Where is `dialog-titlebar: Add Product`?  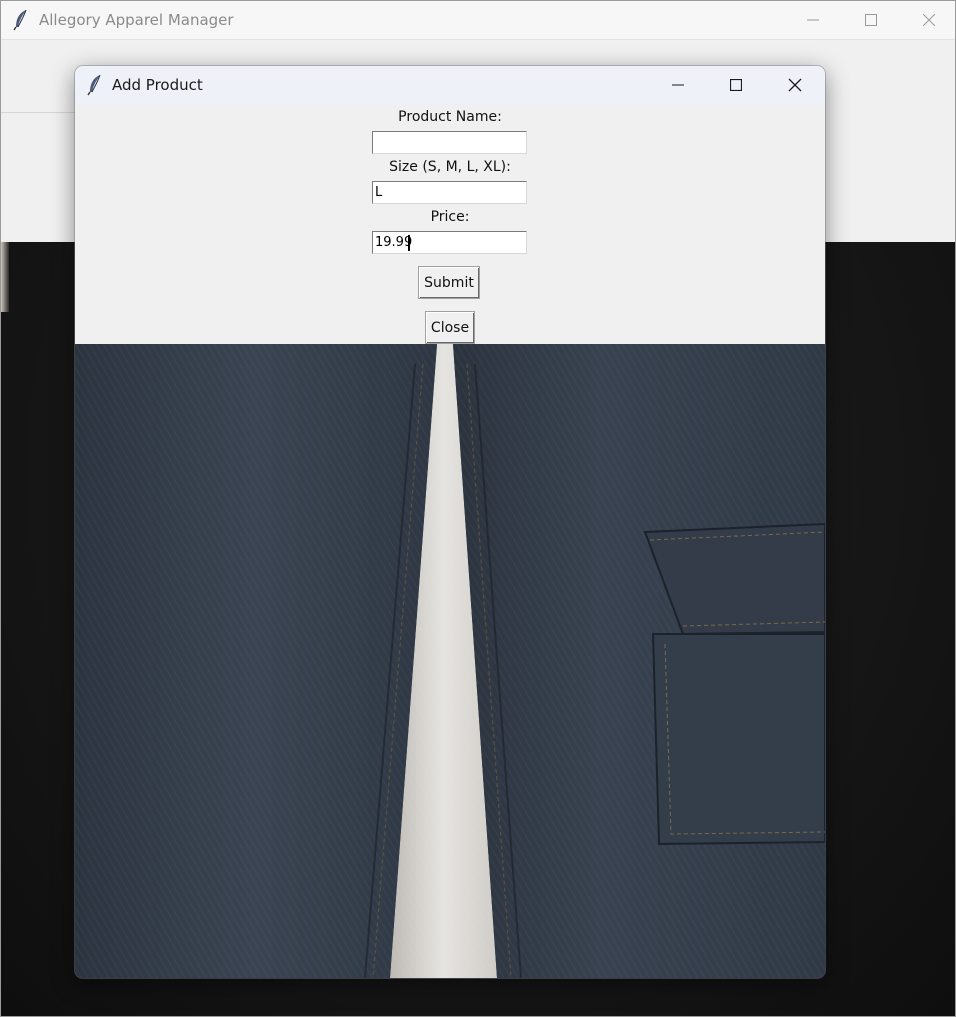 dialog-titlebar: Add Product is located at coordinates (450, 85).